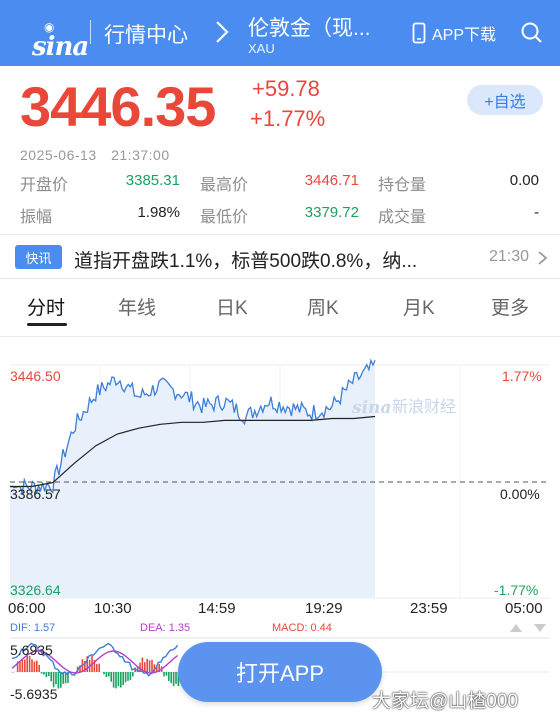 The image size is (560, 725). Describe the element at coordinates (224, 217) in the screenshot. I see `low-label: 最低价` at that location.